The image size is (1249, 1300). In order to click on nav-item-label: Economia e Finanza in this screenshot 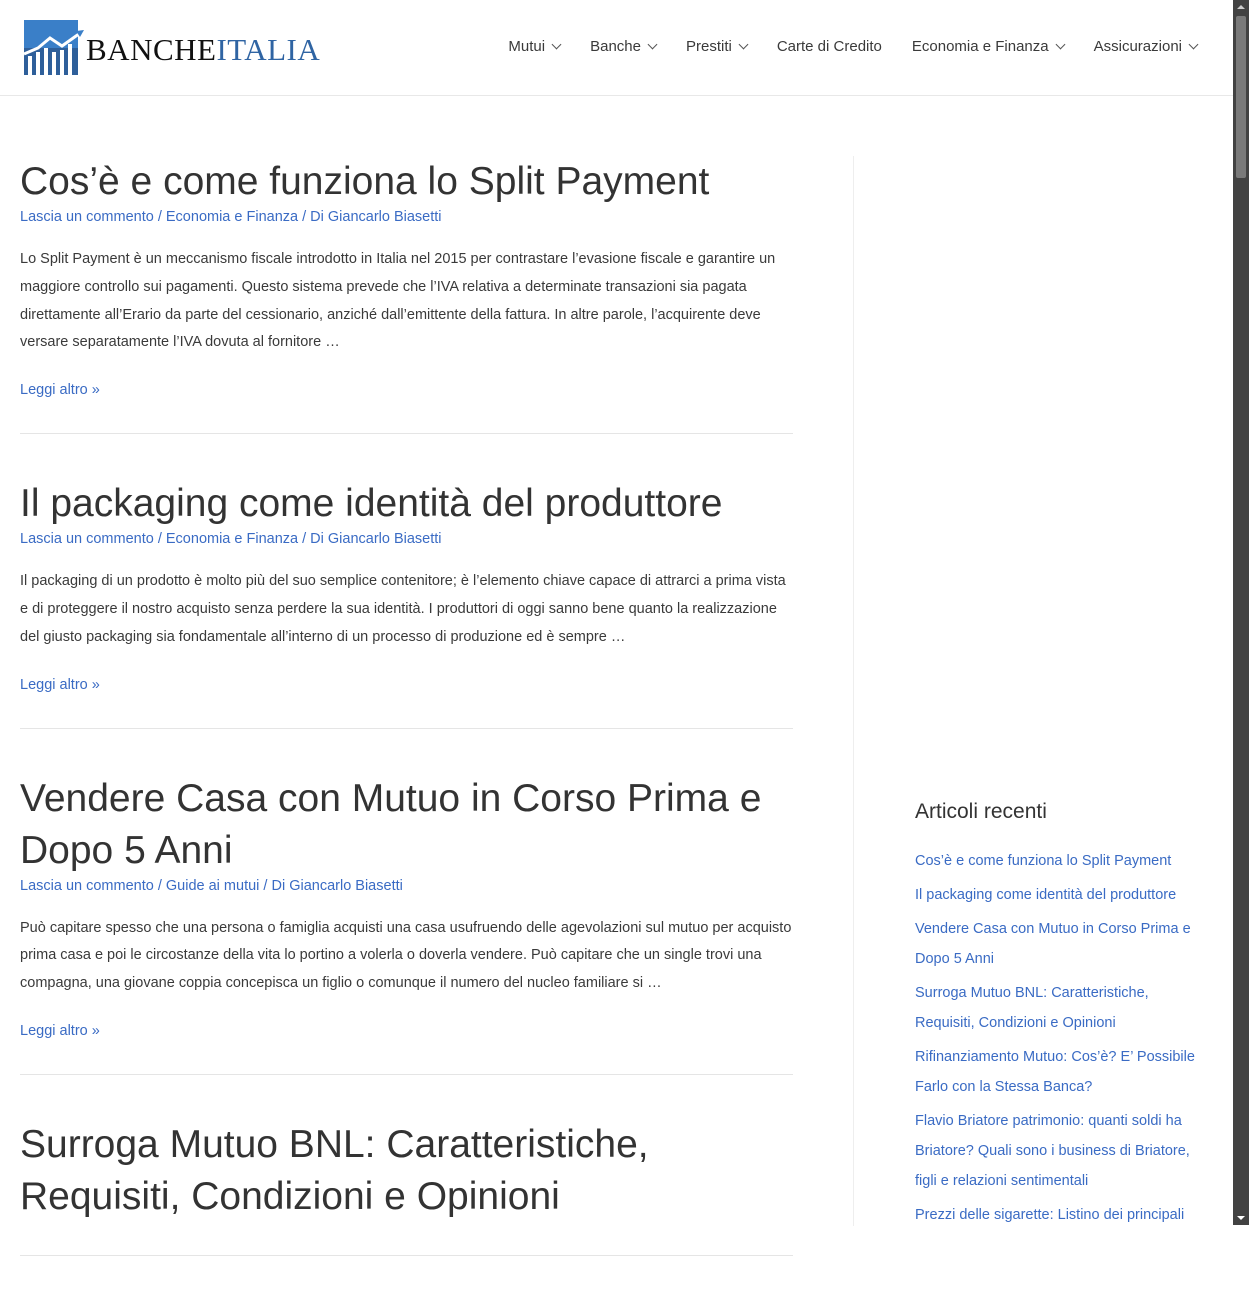, I will do `click(980, 46)`.